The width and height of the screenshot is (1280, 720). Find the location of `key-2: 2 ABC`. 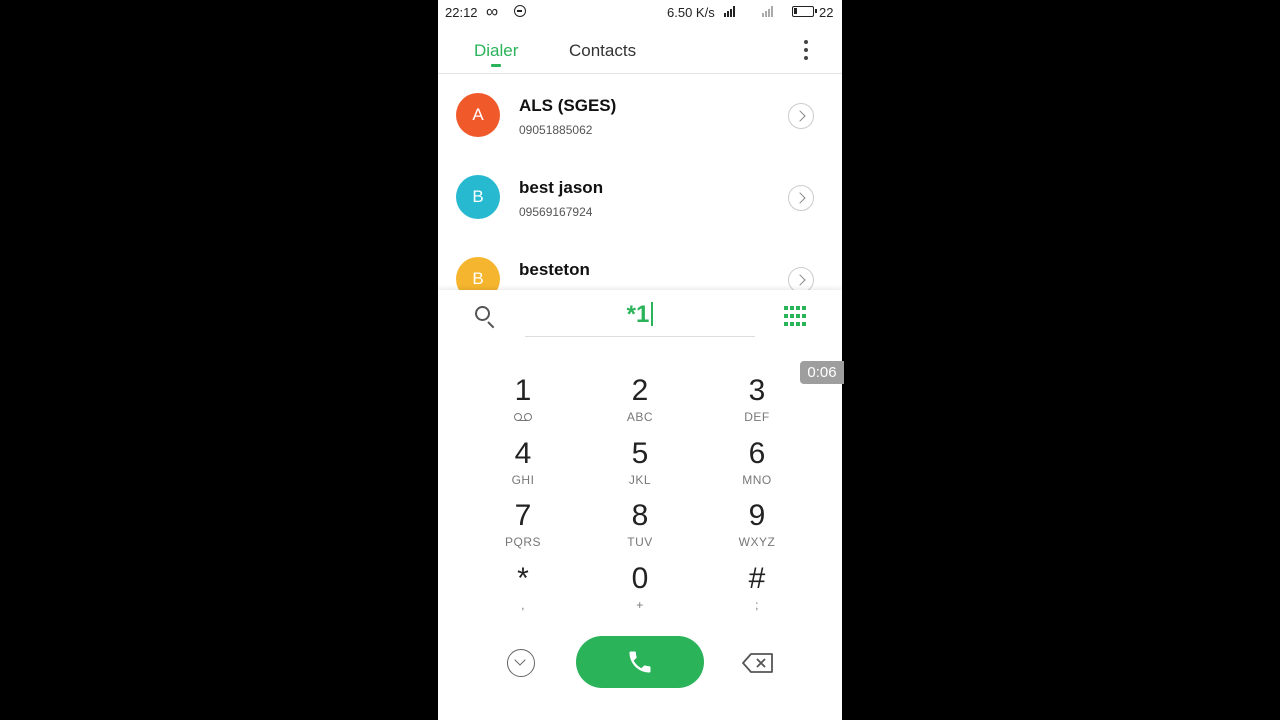

key-2: 2 ABC is located at coordinates (640, 404).